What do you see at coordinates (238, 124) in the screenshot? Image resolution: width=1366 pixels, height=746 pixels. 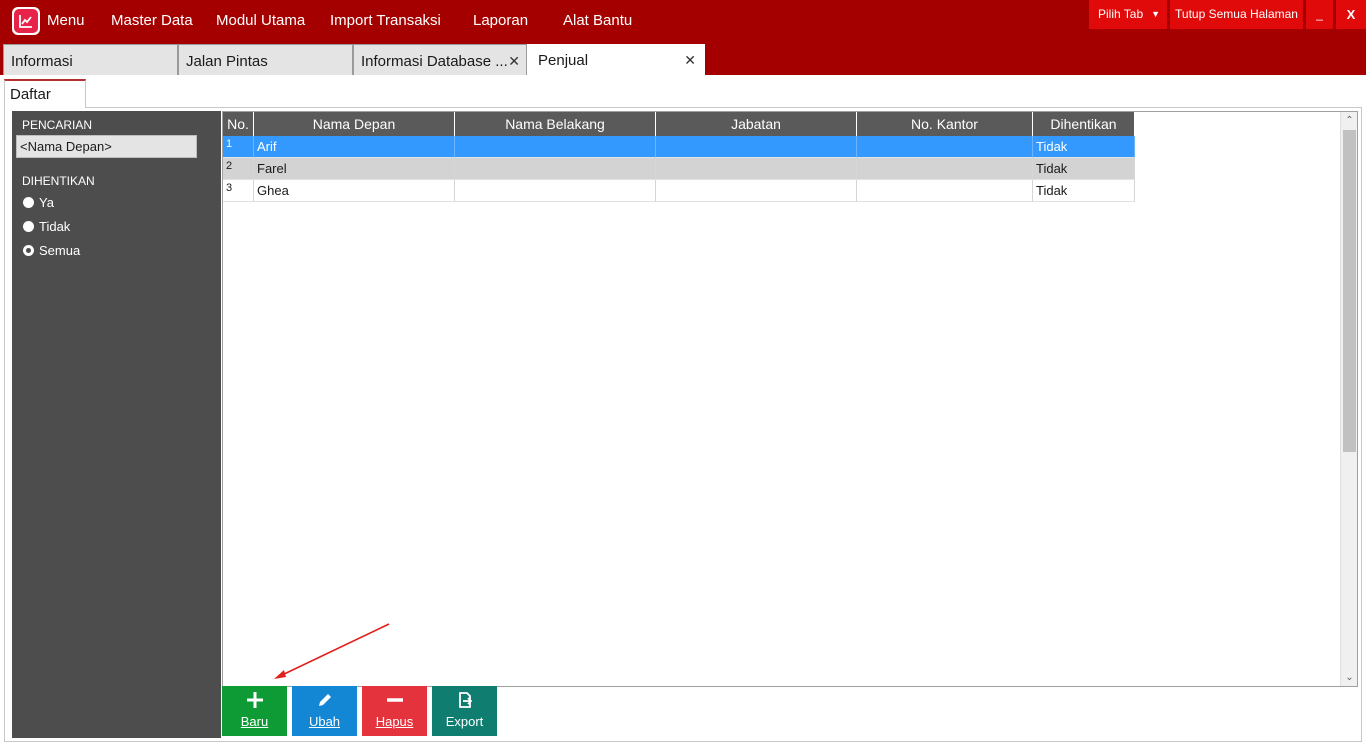 I see `column-header-no: No.` at bounding box center [238, 124].